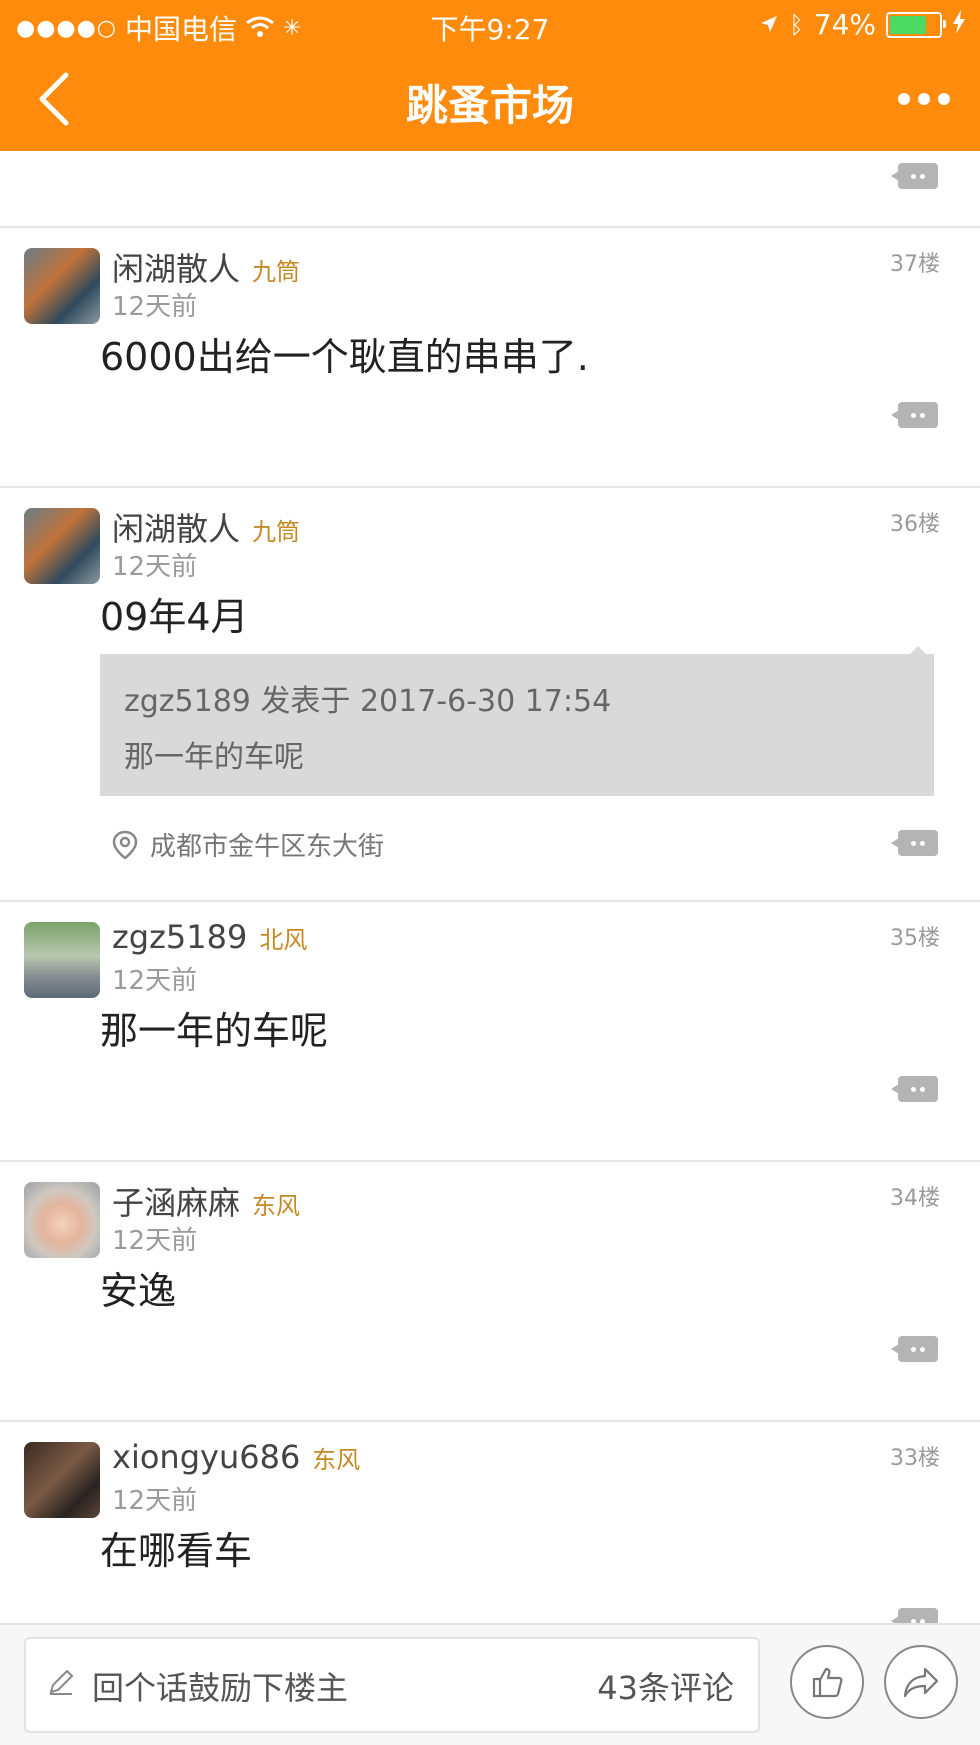 The width and height of the screenshot is (980, 1745). I want to click on pencil-icon, so click(61, 1684).